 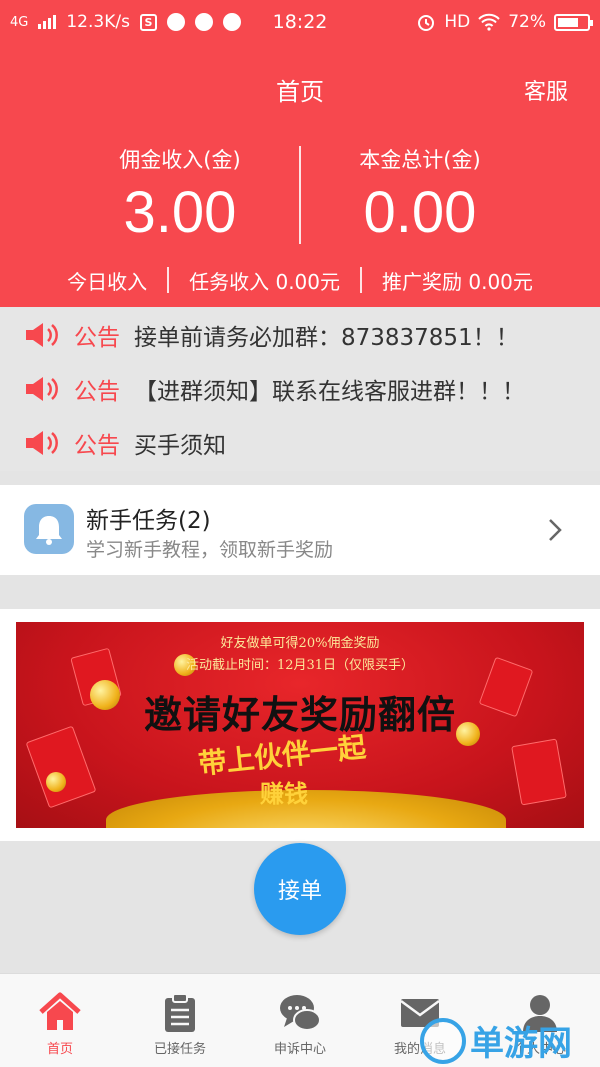 What do you see at coordinates (98, 22) in the screenshot?
I see `network-speed: 12.3K/s` at bounding box center [98, 22].